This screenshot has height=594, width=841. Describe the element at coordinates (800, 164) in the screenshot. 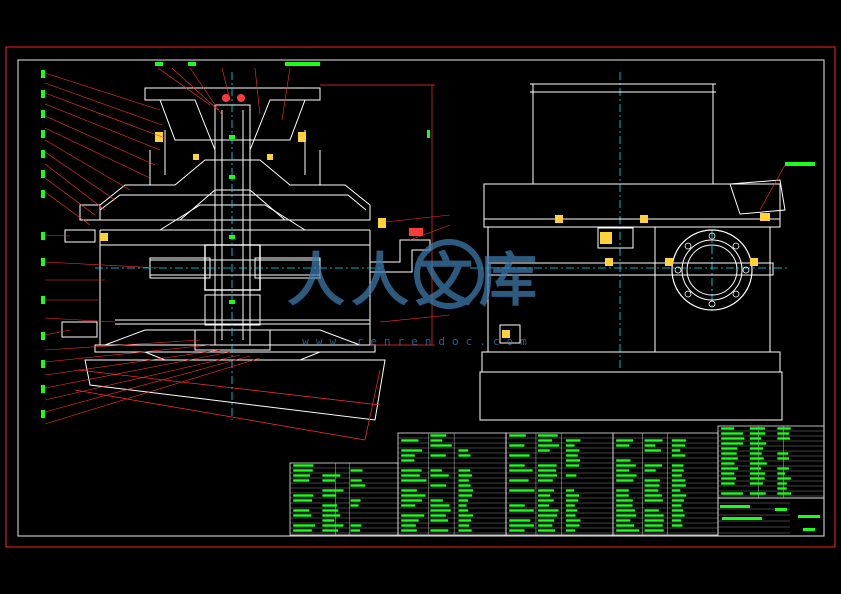

I see `side-label-stub` at that location.